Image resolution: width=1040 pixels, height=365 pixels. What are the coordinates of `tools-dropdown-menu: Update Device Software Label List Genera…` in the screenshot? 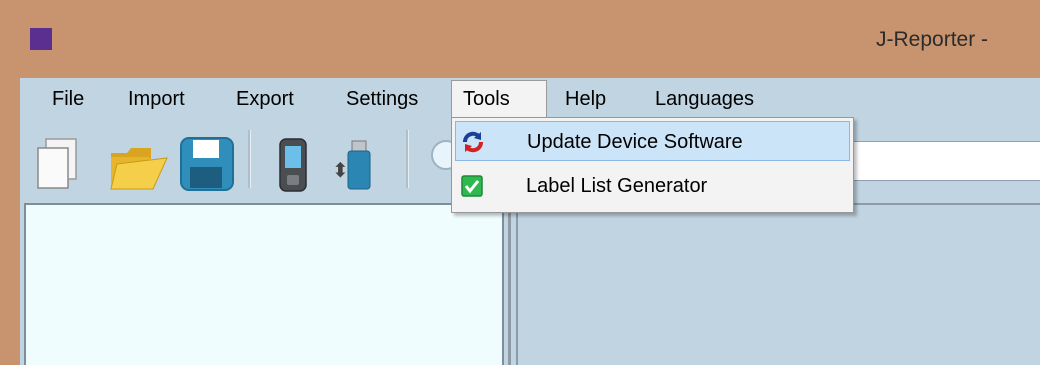 It's located at (652, 165).